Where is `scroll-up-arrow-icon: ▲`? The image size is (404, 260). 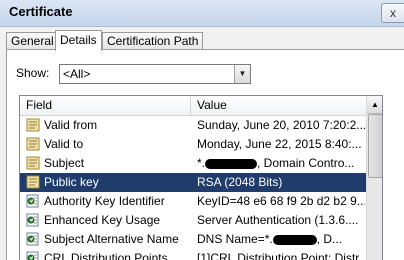 scroll-up-arrow-icon: ▲ is located at coordinates (374, 105).